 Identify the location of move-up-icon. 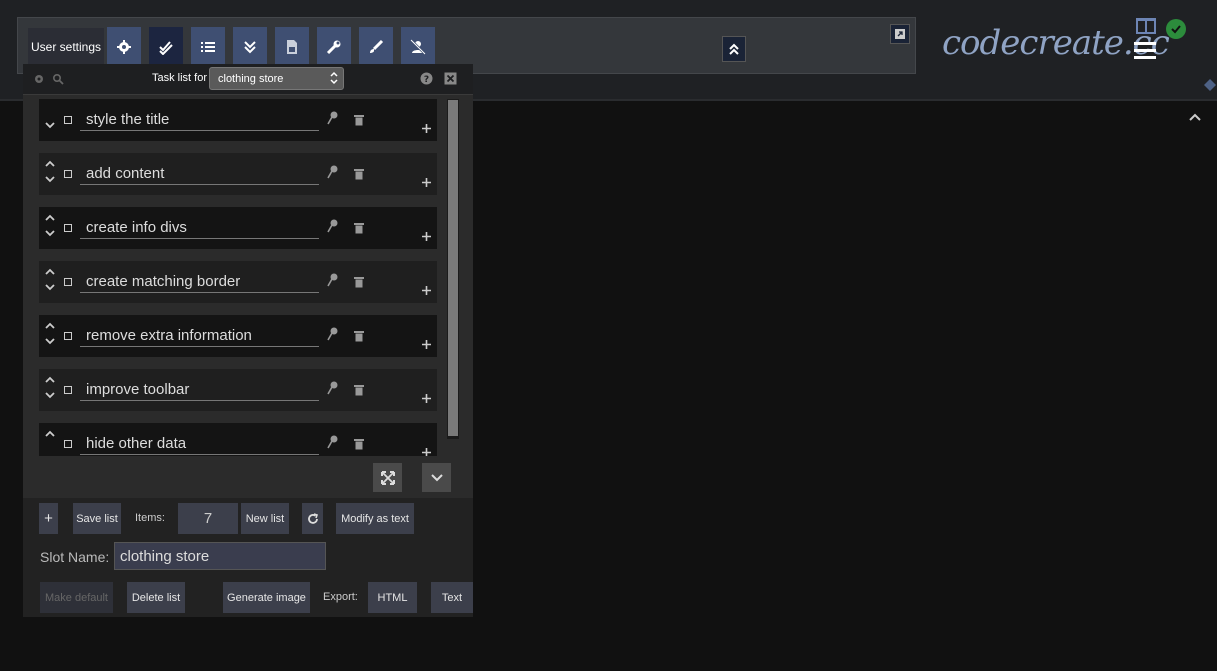
(50, 442).